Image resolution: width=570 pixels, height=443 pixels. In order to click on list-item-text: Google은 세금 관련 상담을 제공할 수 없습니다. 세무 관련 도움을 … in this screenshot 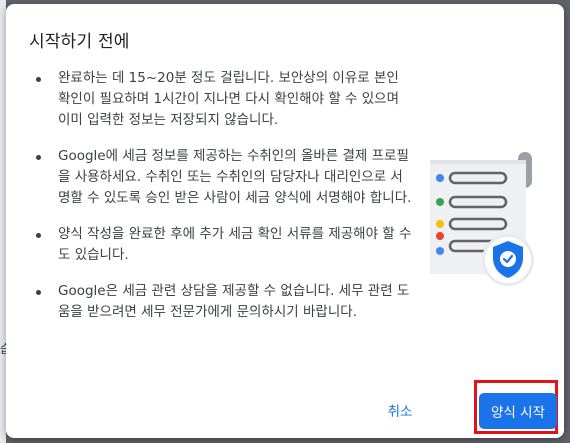, I will do `click(234, 301)`.